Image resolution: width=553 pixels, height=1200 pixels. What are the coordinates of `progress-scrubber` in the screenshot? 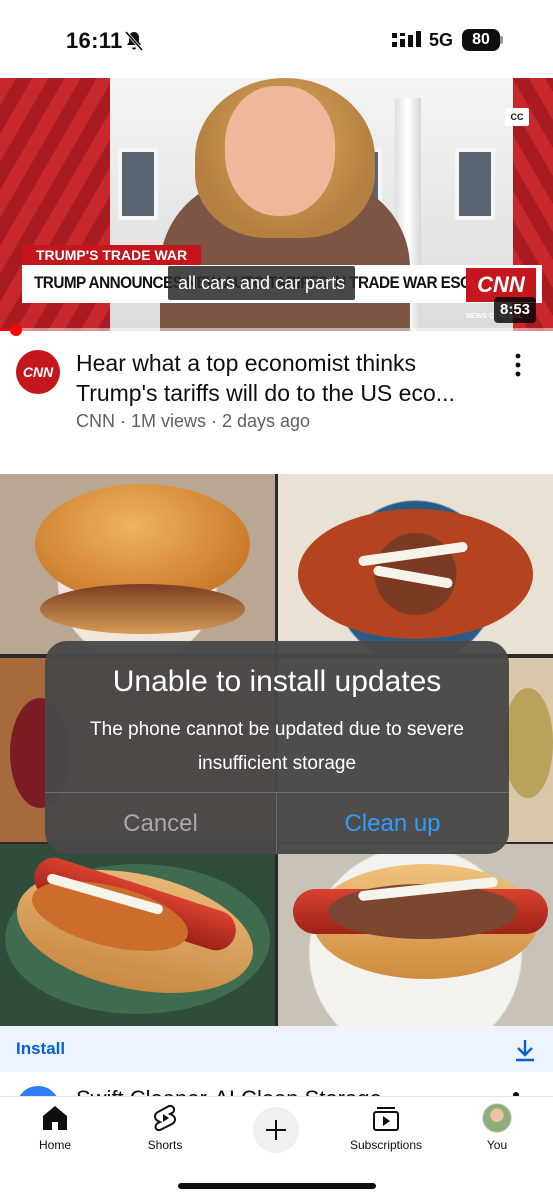 It's located at (16, 330).